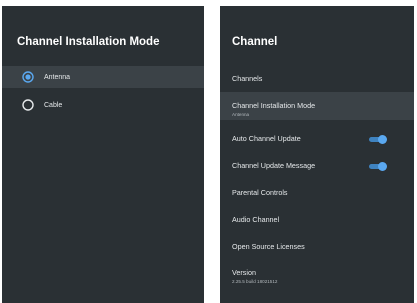  Describe the element at coordinates (317, 246) in the screenshot. I see `menu-item-open-source-licenses: Open Source Licenses` at that location.